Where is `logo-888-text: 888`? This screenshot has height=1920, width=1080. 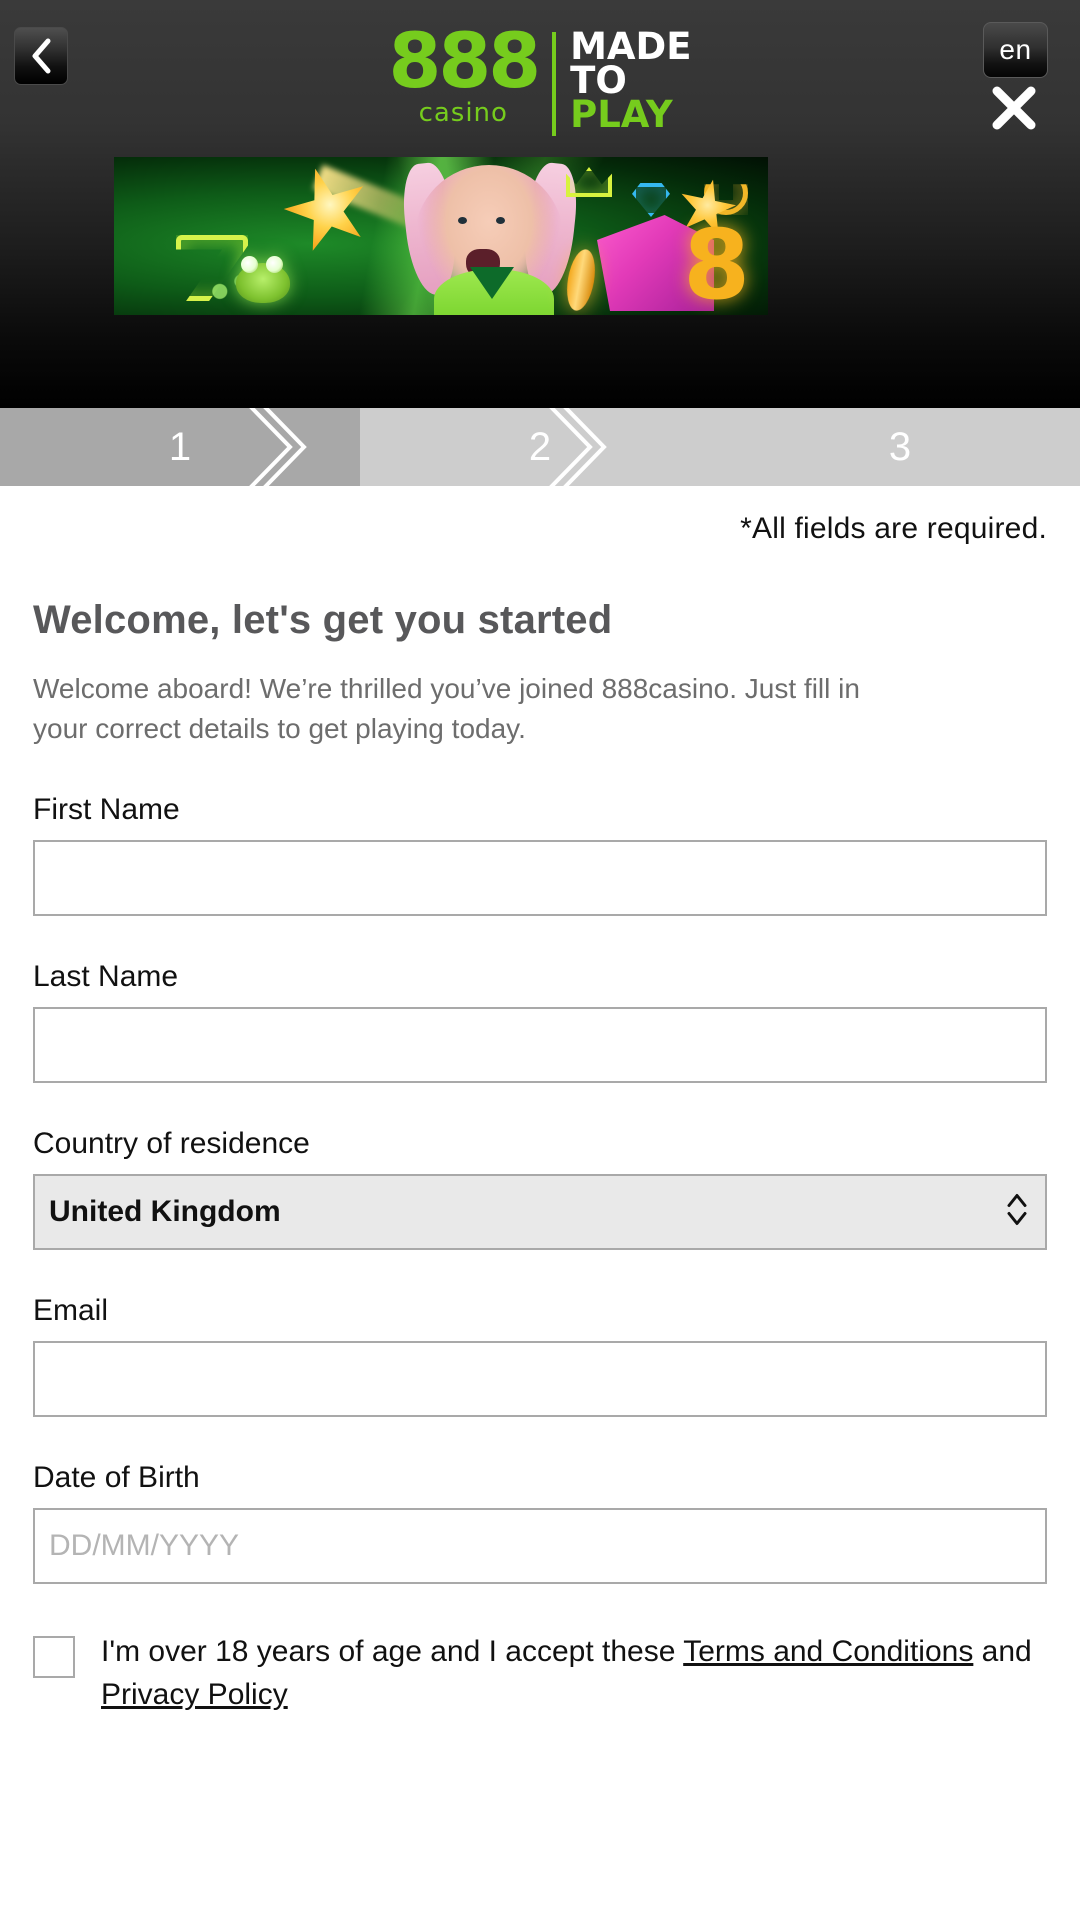 logo-888-text: 888 is located at coordinates (464, 60).